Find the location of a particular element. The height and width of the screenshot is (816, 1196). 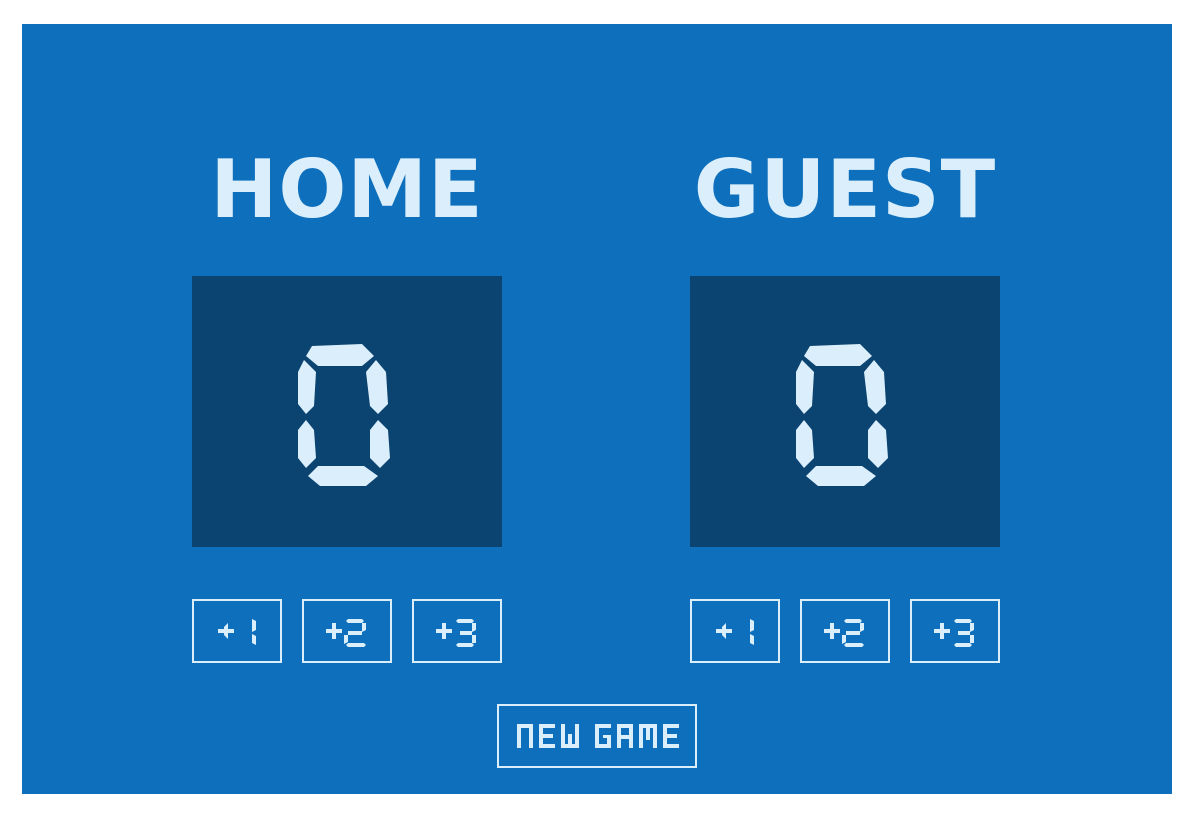

guest-team-label: GUEST is located at coordinates (845, 189).